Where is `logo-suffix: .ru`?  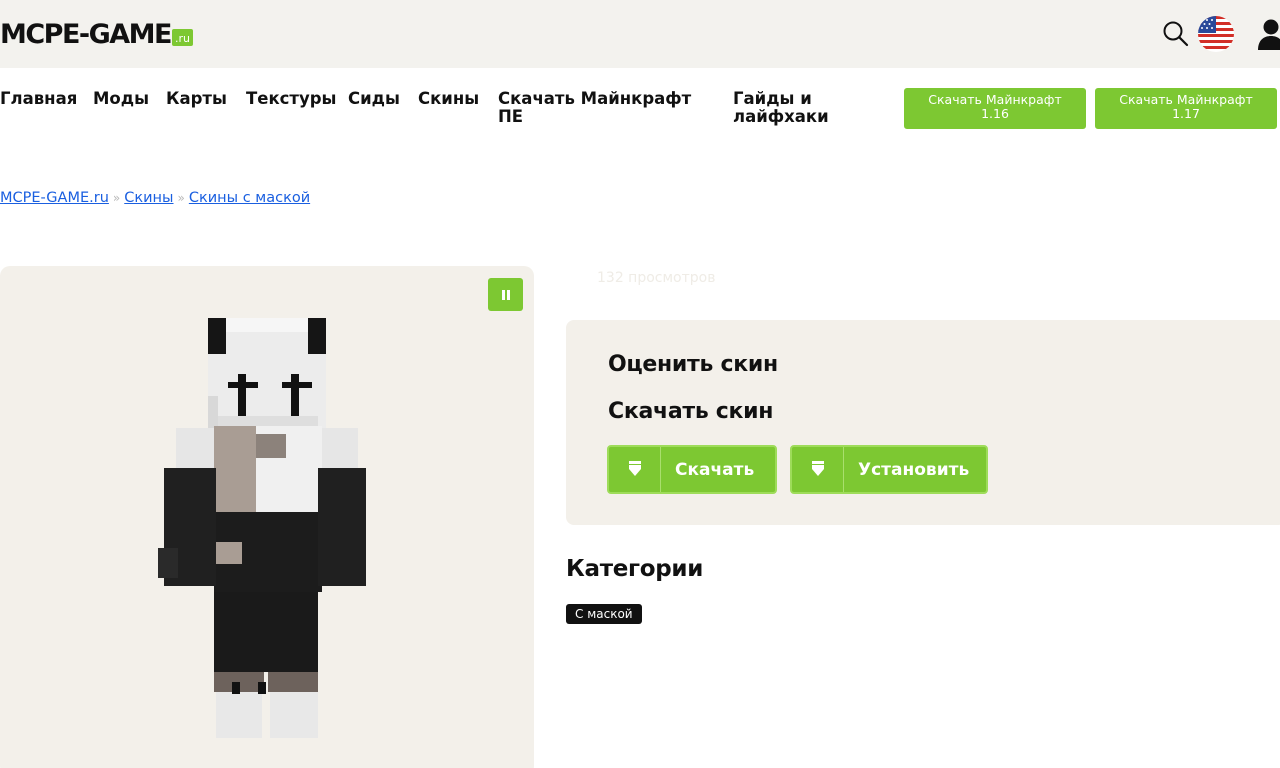 logo-suffix: .ru is located at coordinates (182, 37).